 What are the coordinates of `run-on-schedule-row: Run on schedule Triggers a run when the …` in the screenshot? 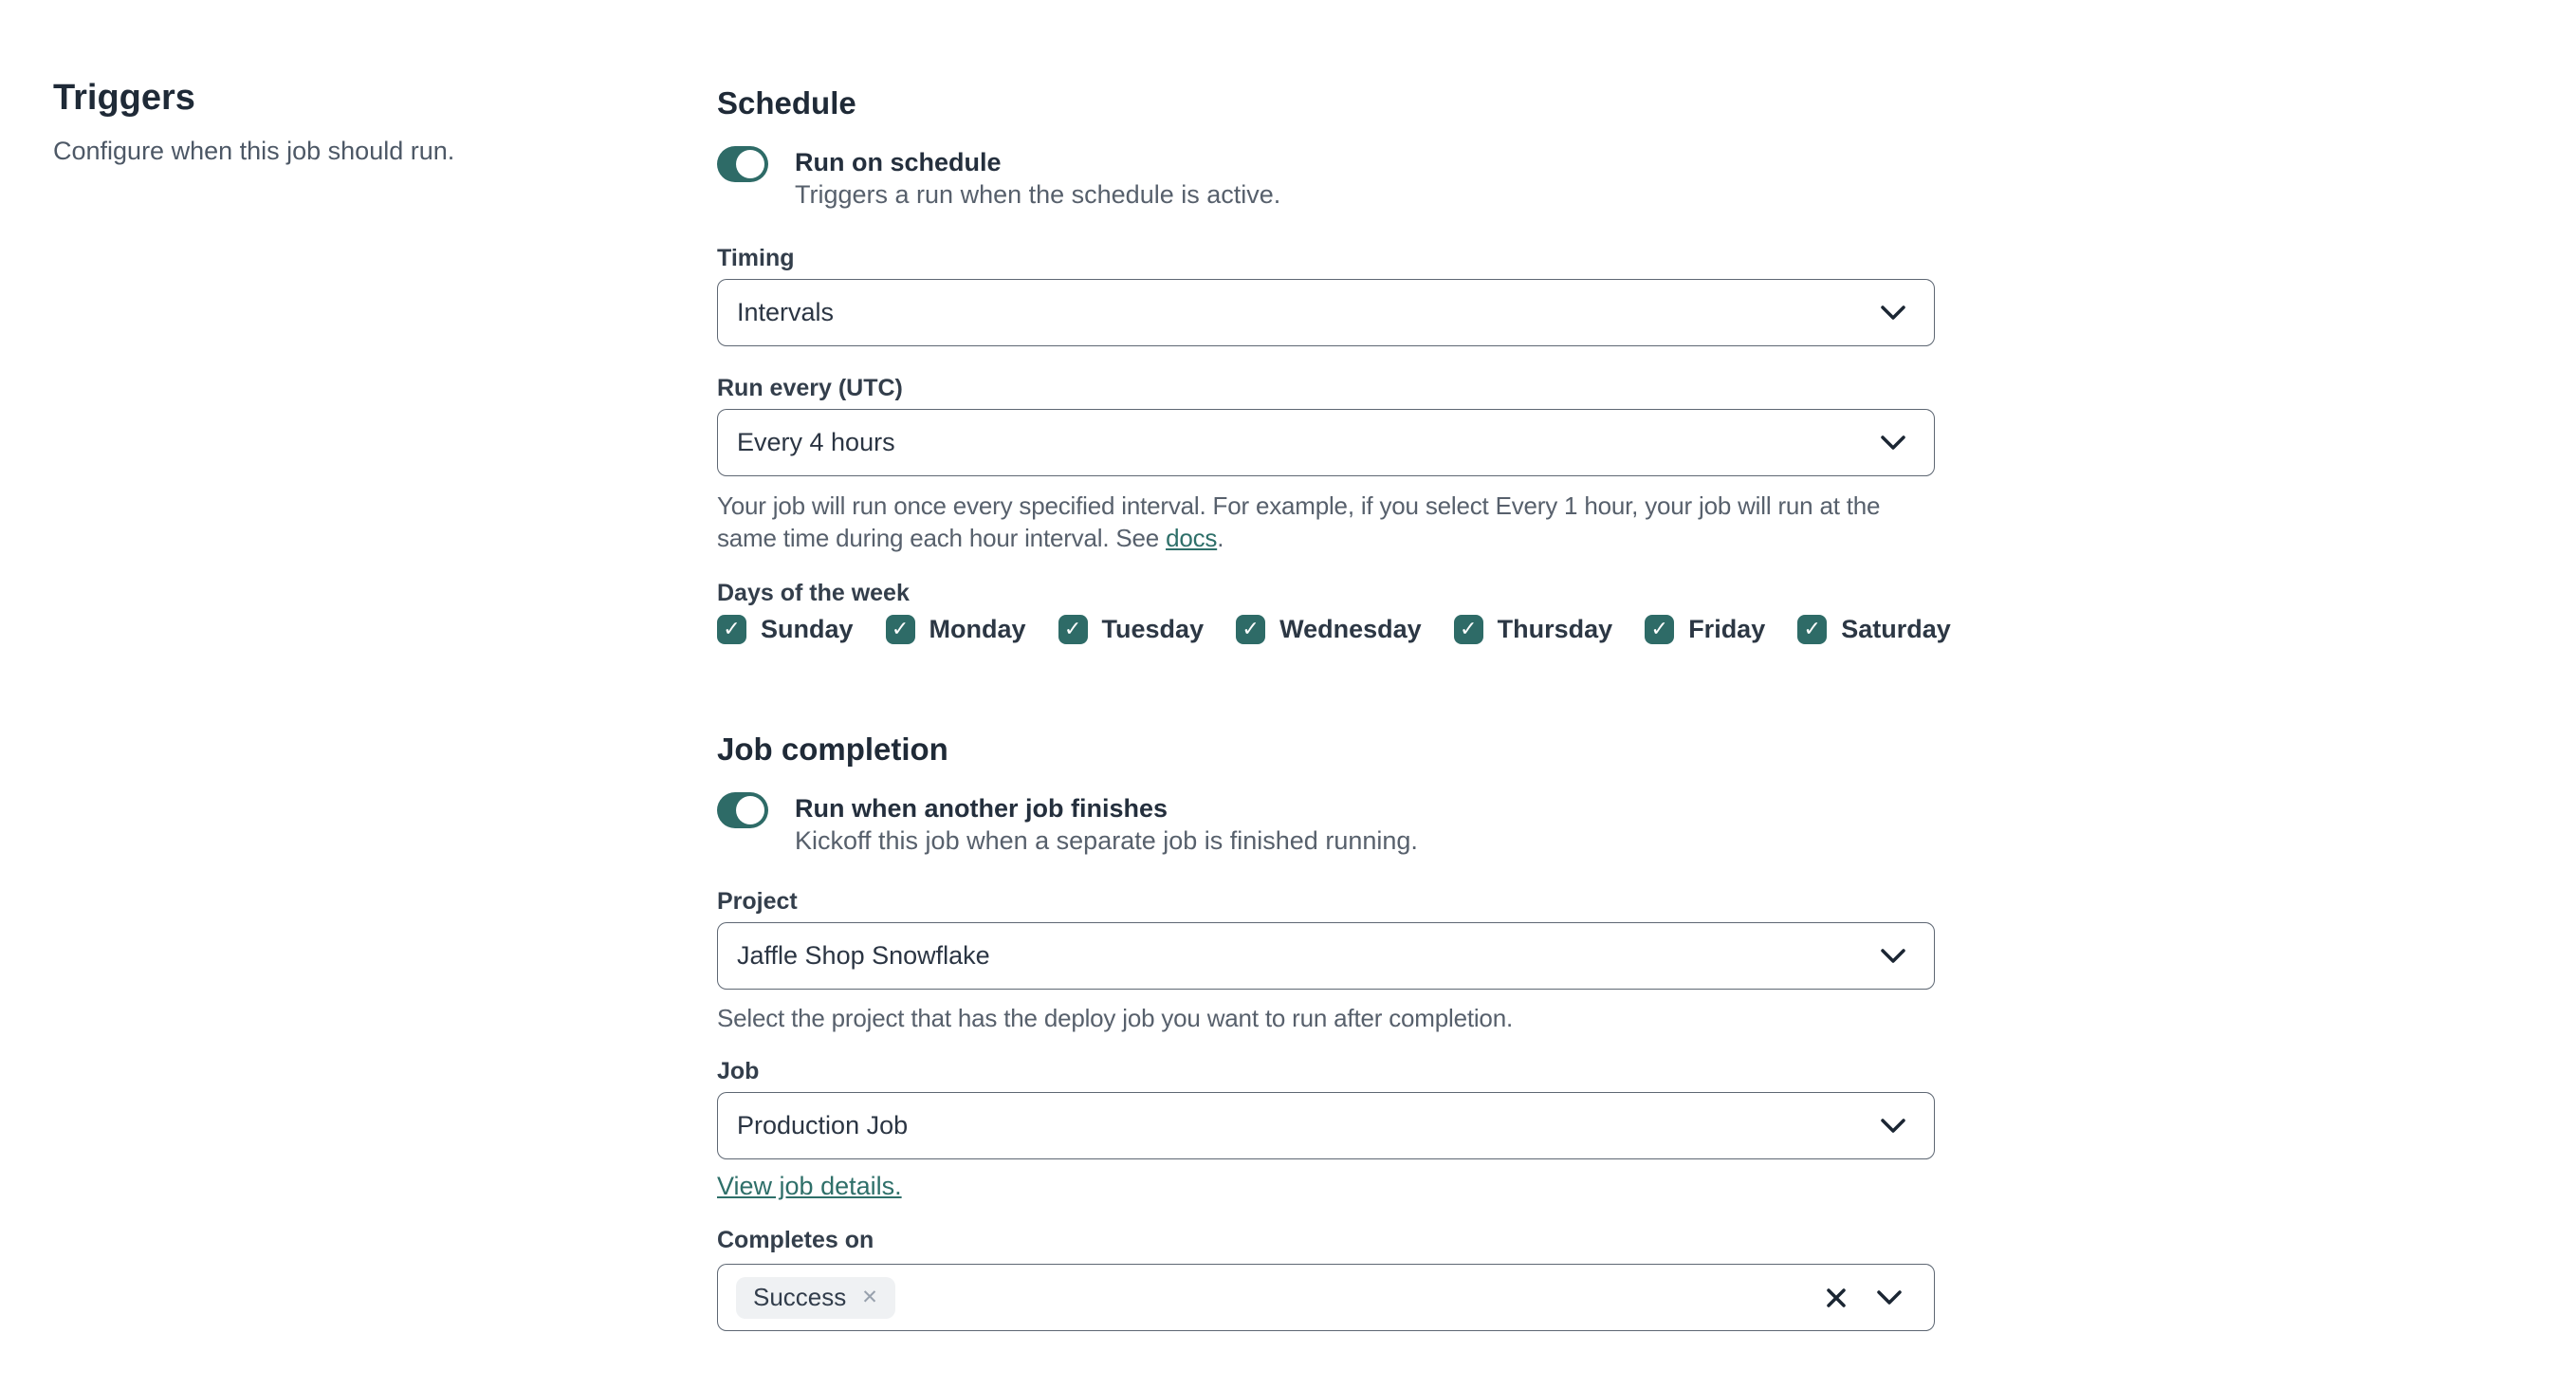 It's located at (1326, 178).